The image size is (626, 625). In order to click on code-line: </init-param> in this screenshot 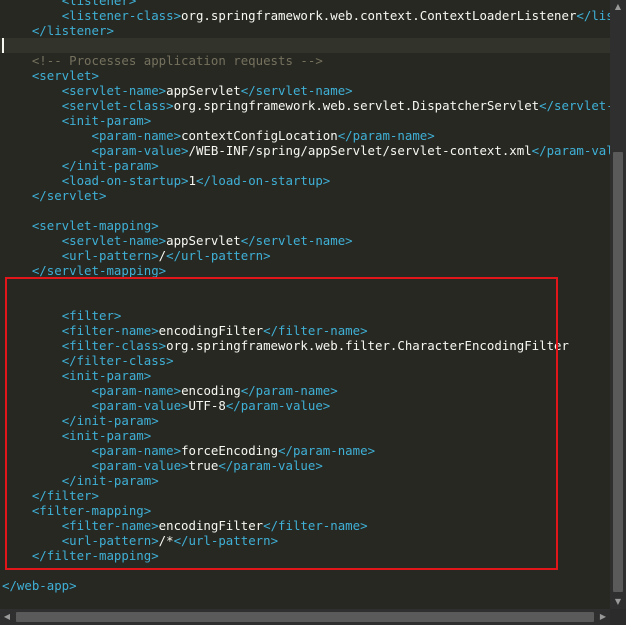, I will do `click(80, 165)`.